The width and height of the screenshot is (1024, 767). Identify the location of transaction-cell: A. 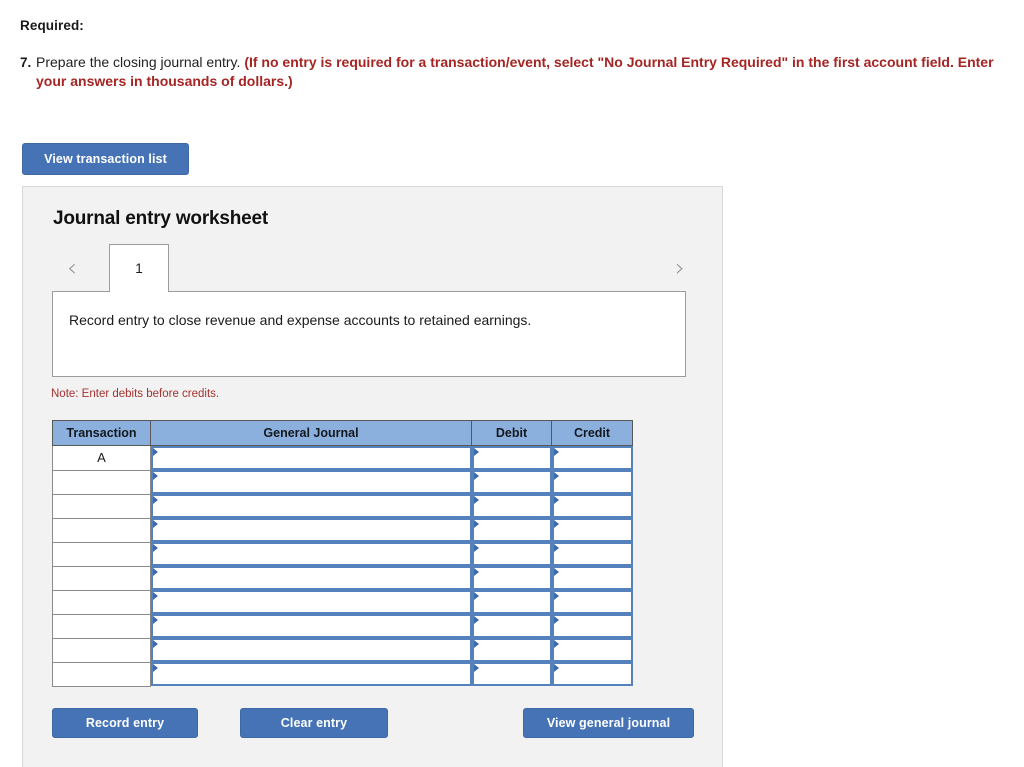
(101, 458).